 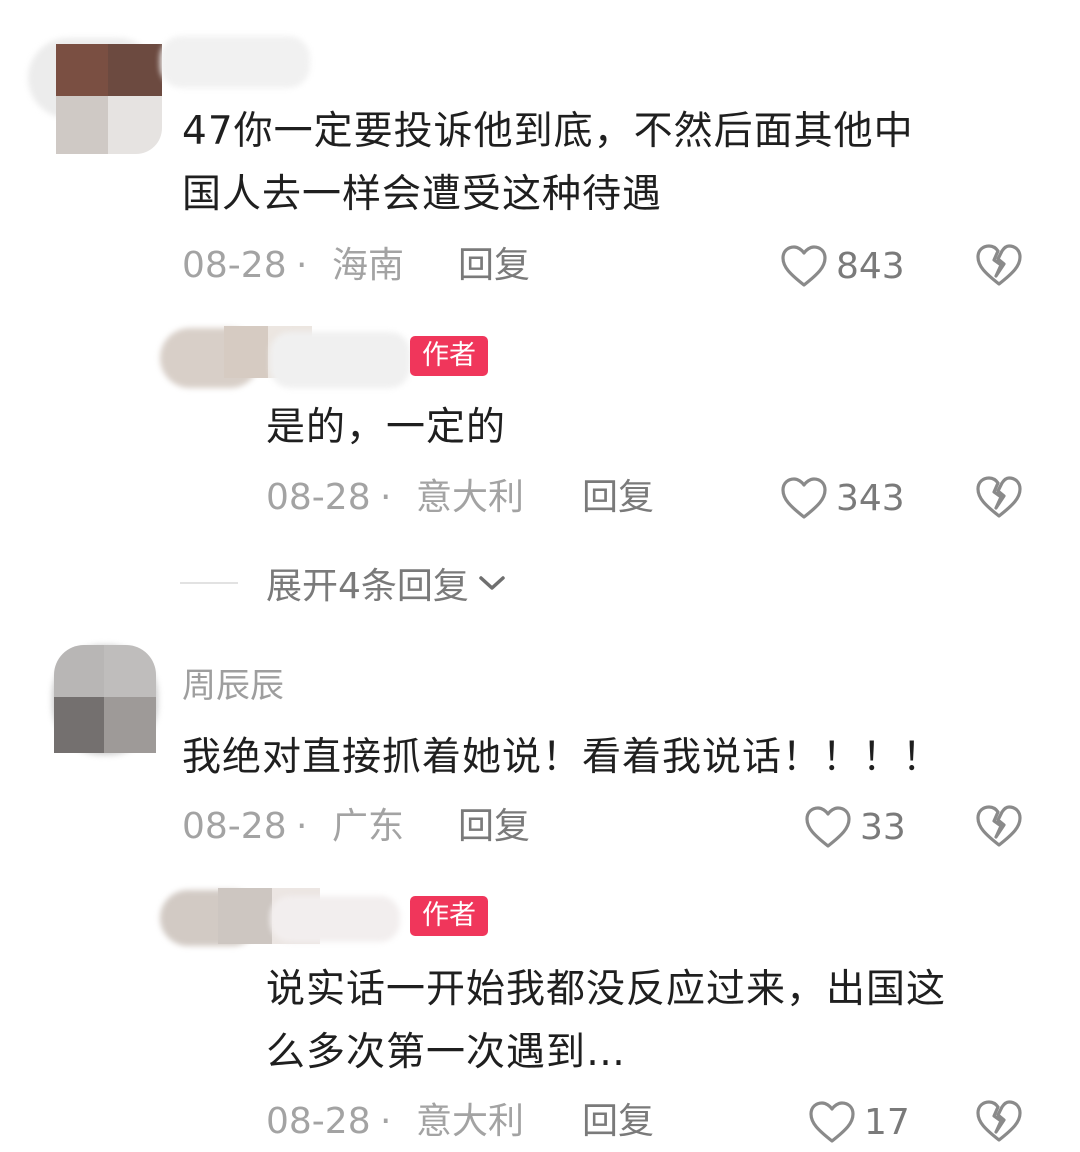 I want to click on like-button: 17, so click(x=859, y=1122).